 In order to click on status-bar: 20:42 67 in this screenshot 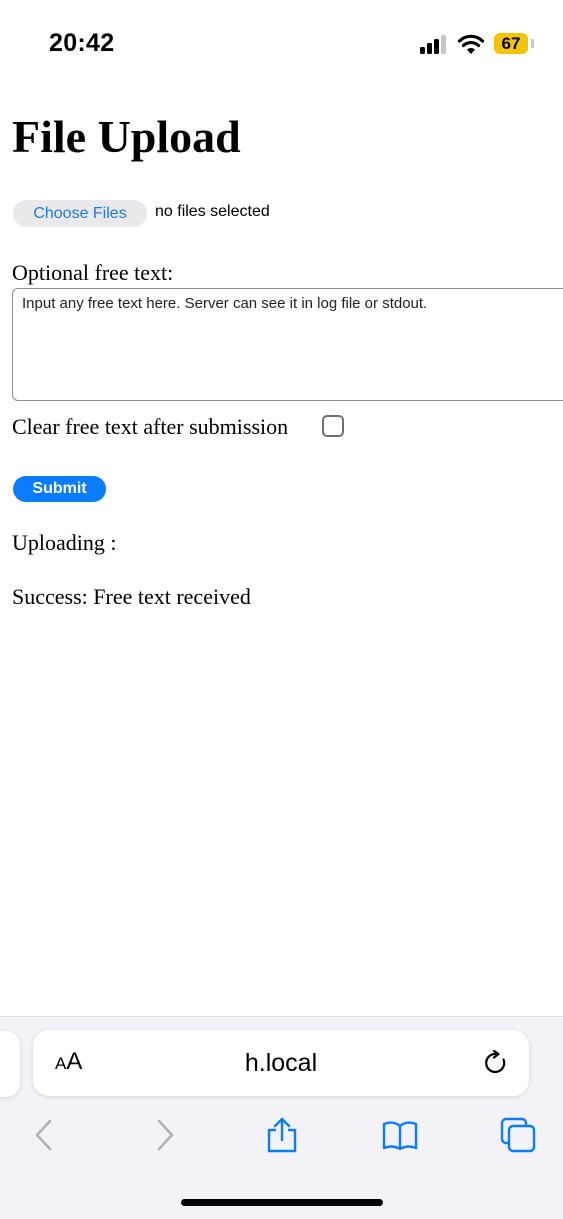, I will do `click(281, 45)`.